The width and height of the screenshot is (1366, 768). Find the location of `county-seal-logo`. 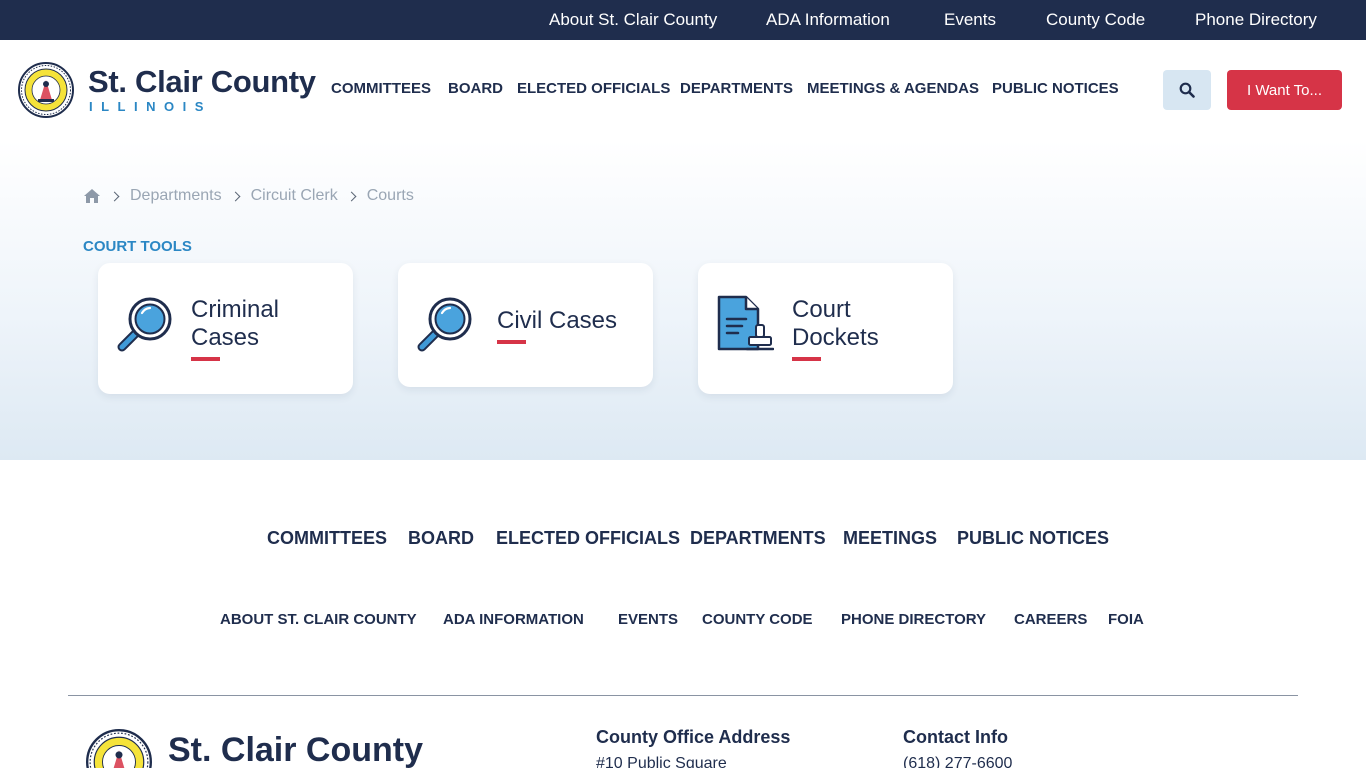

county-seal-logo is located at coordinates (46, 90).